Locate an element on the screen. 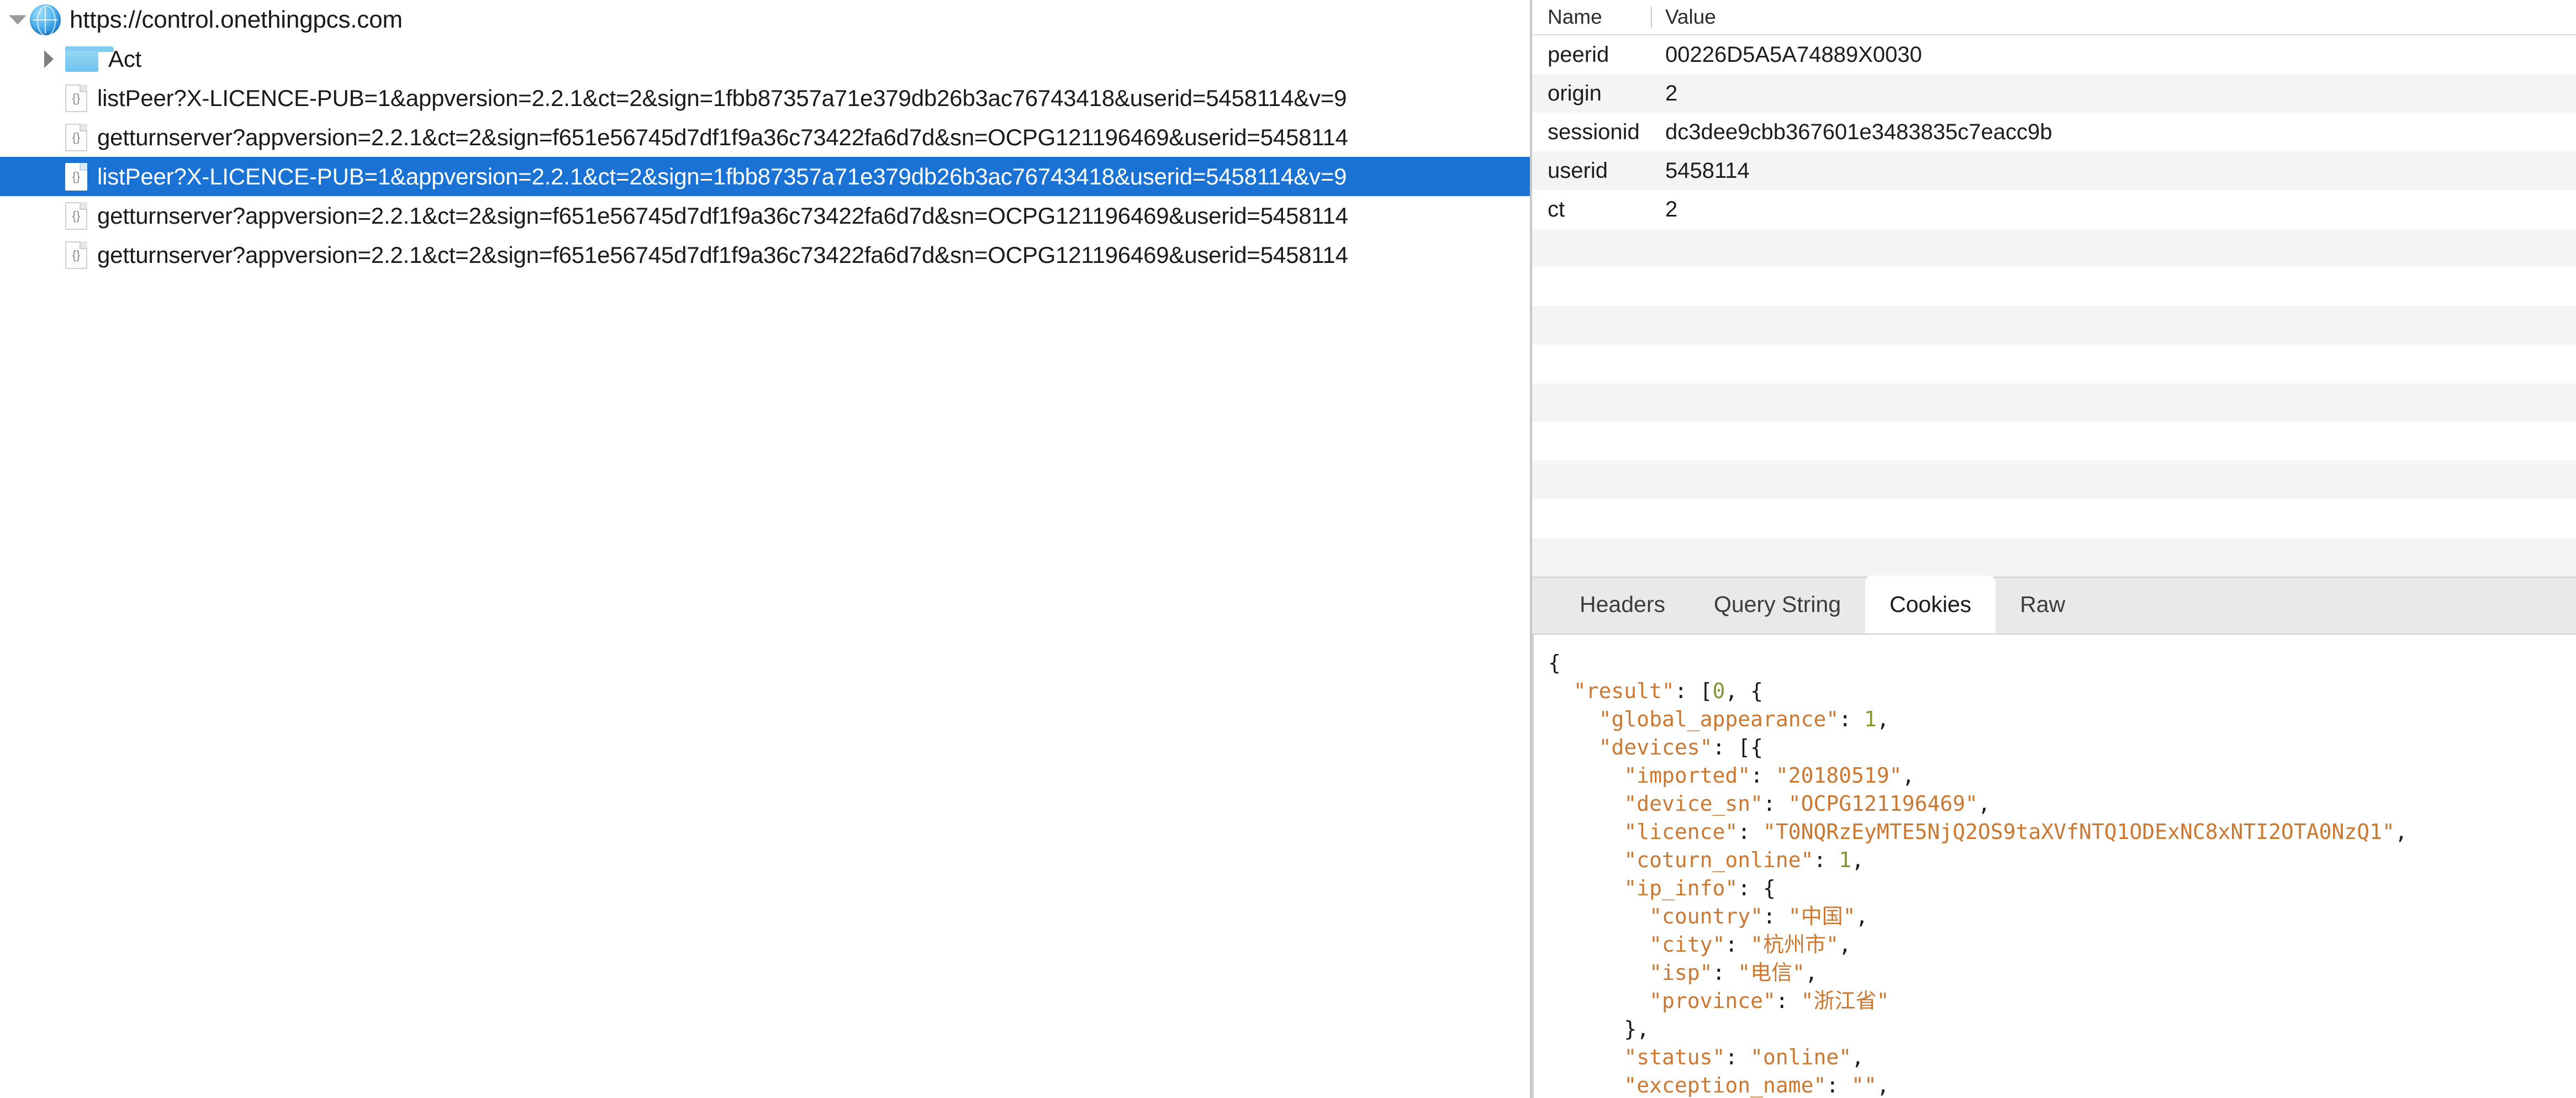 The height and width of the screenshot is (1098, 2576). tree-row: Act is located at coordinates (765, 58).